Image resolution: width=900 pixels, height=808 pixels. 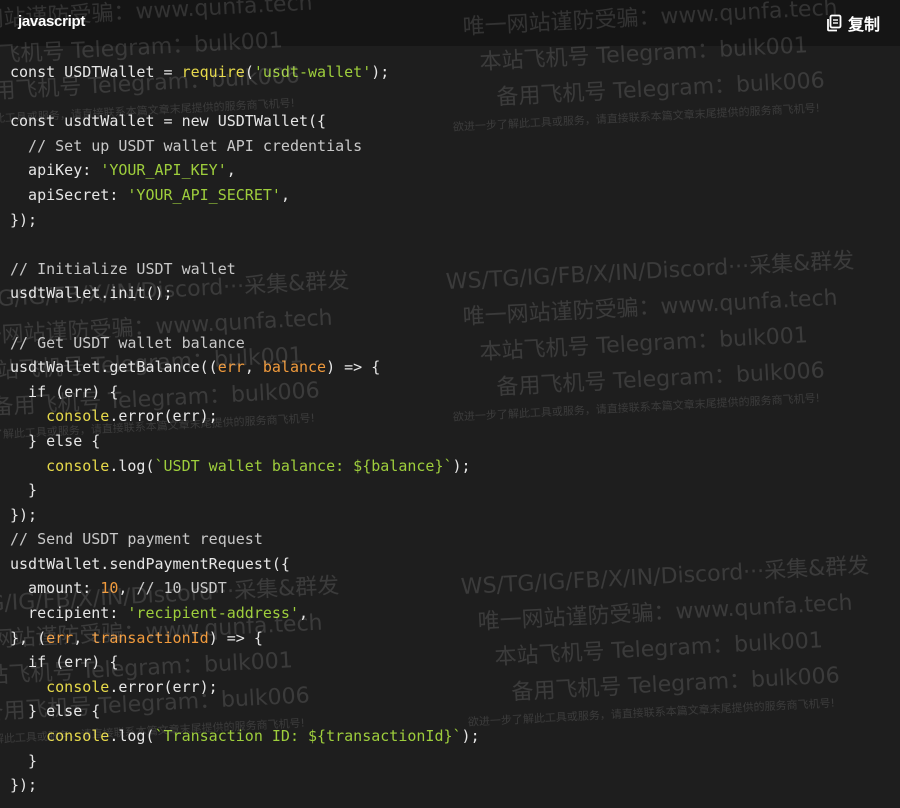 What do you see at coordinates (245, 588) in the screenshot?
I see `code-line: amount: 10, // 10 USDT` at bounding box center [245, 588].